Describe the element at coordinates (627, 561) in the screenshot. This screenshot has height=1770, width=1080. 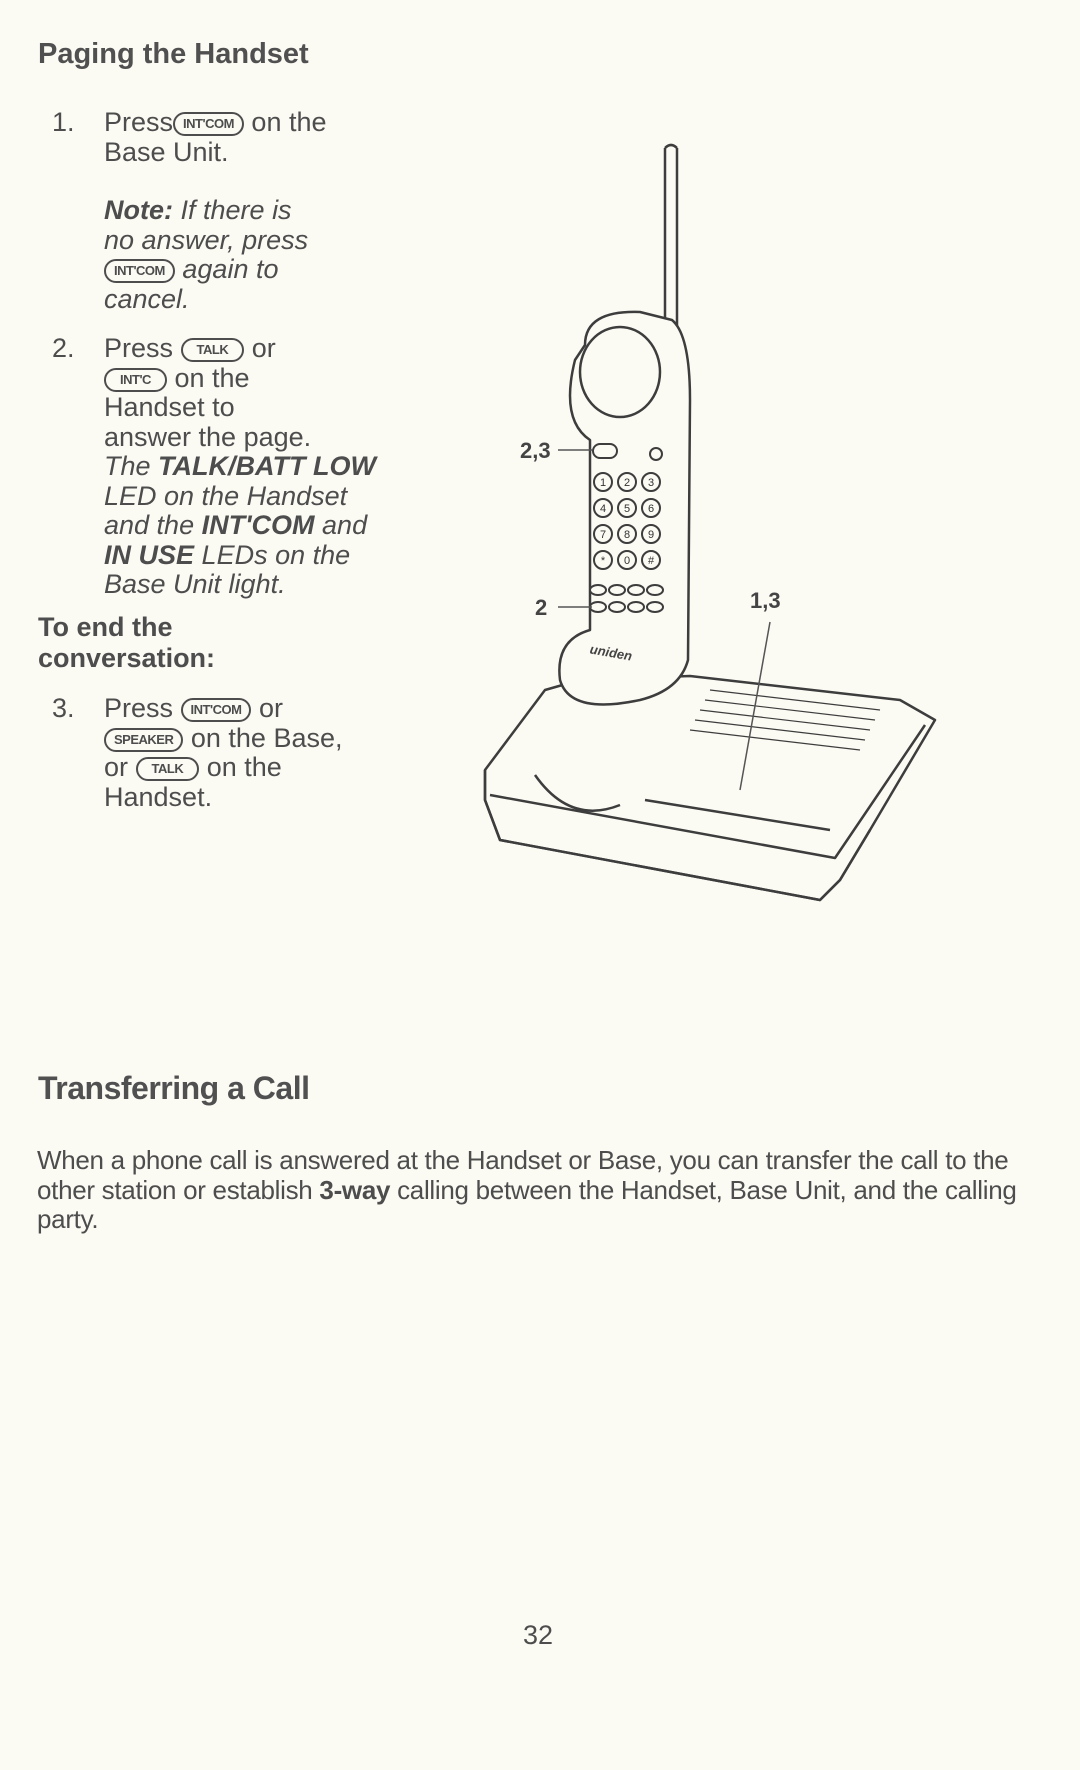
I see `keypad-label: 0` at that location.